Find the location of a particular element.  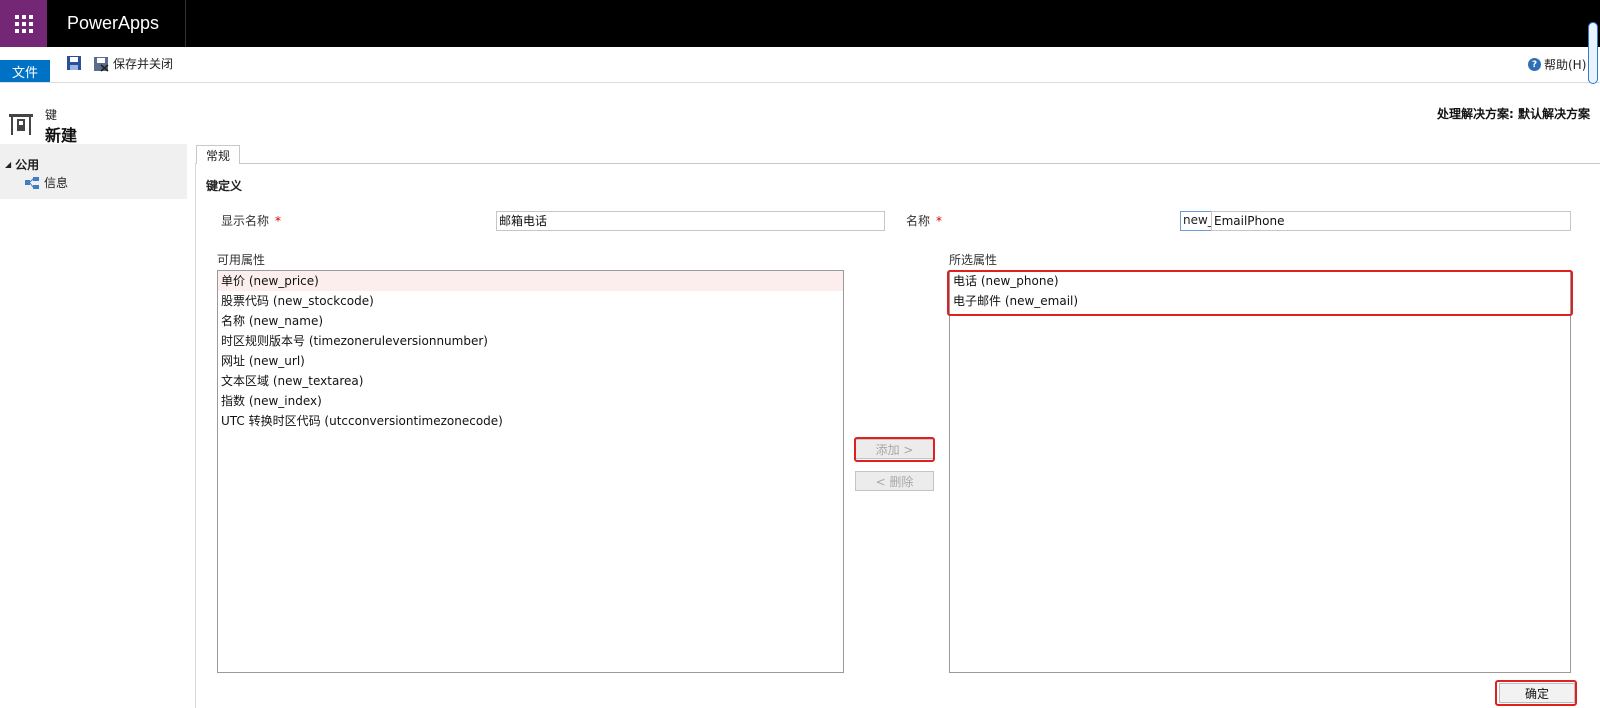

remove-button: < 删除 is located at coordinates (894, 481).